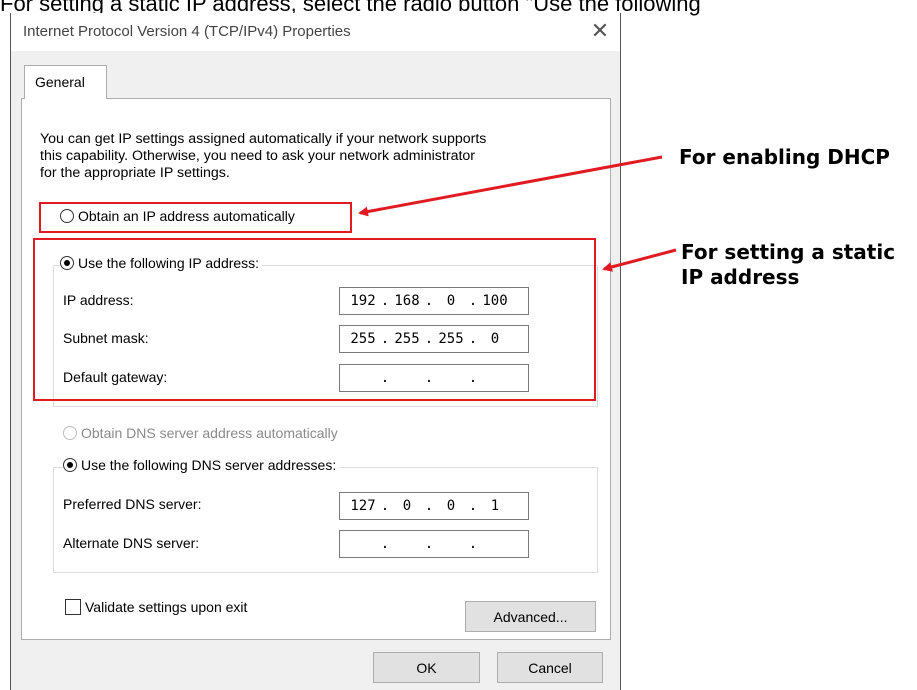 The image size is (917, 690). What do you see at coordinates (639, 260) in the screenshot?
I see `static-ip-arrow` at bounding box center [639, 260].